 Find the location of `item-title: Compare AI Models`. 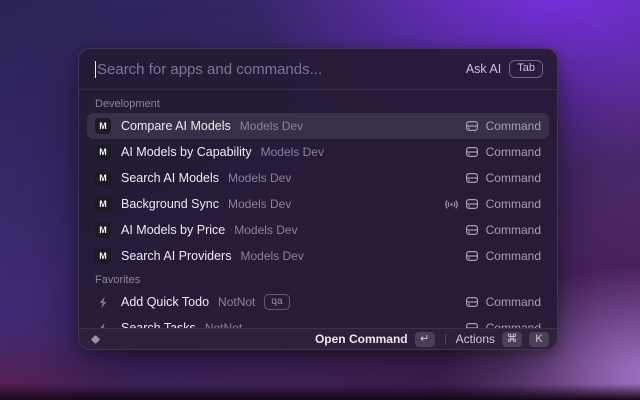

item-title: Compare AI Models is located at coordinates (176, 126).